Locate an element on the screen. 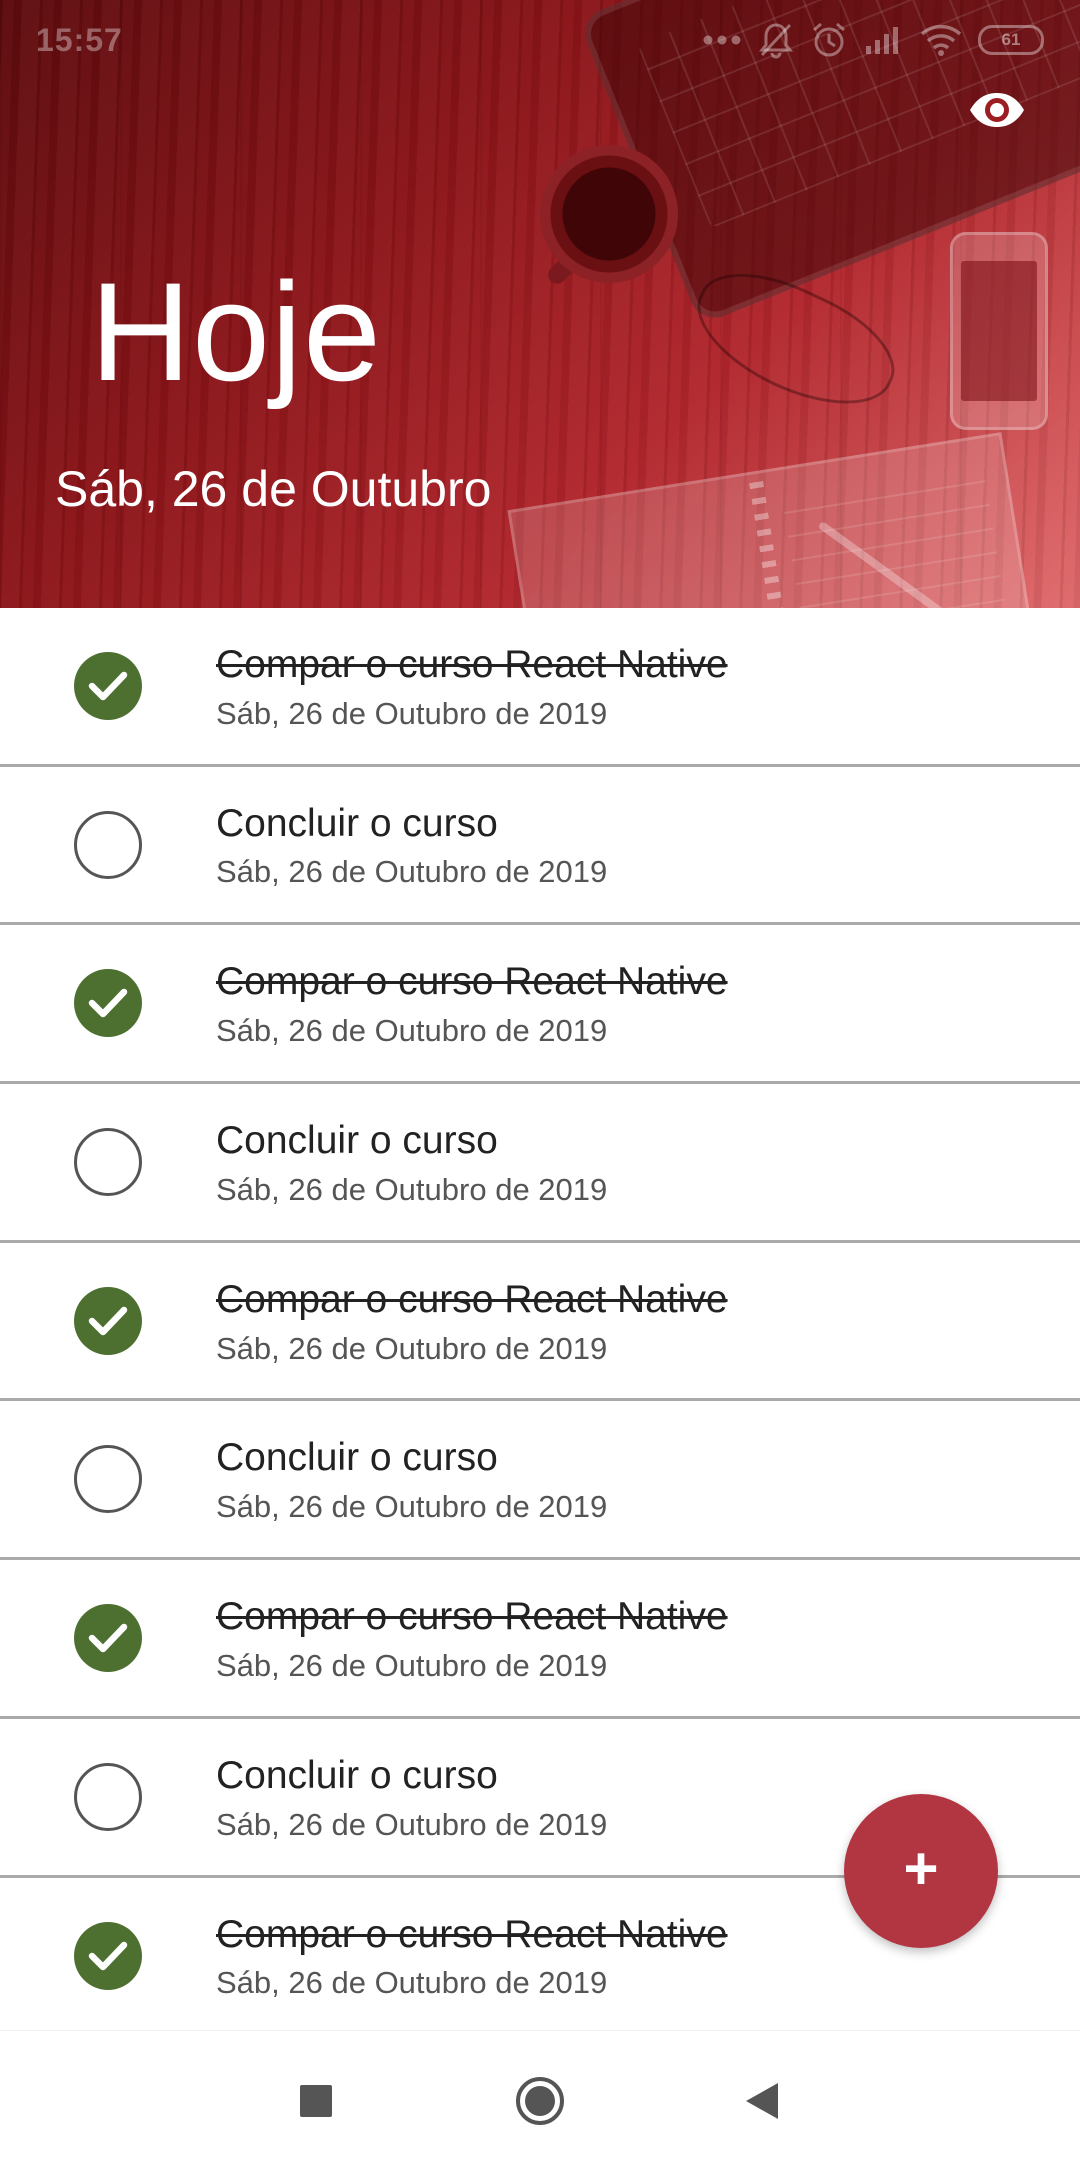 The width and height of the screenshot is (1080, 2160). back-triangle-icon is located at coordinates (762, 2101).